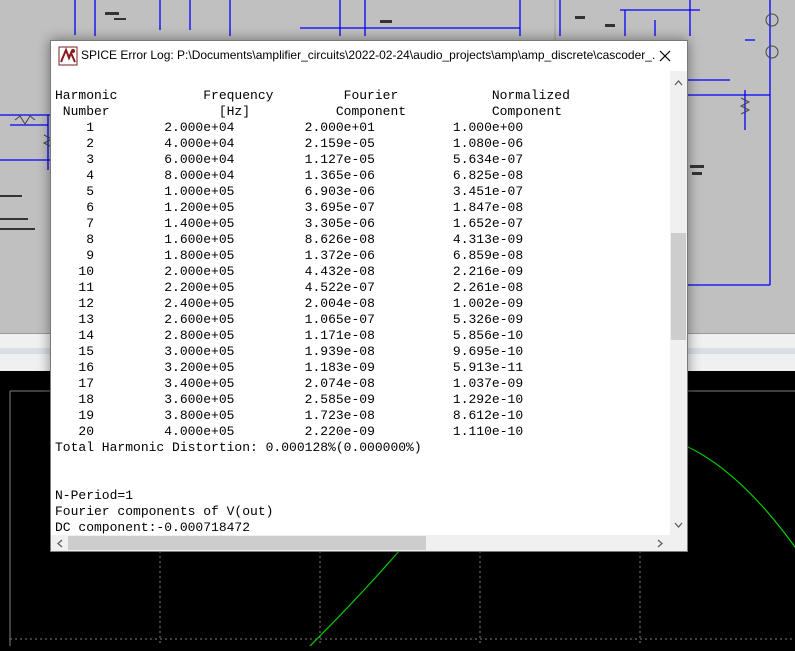 Image resolution: width=795 pixels, height=651 pixels. Describe the element at coordinates (449, 367) in the screenshot. I see `normalized-component-cell: 5.913e-11` at that location.